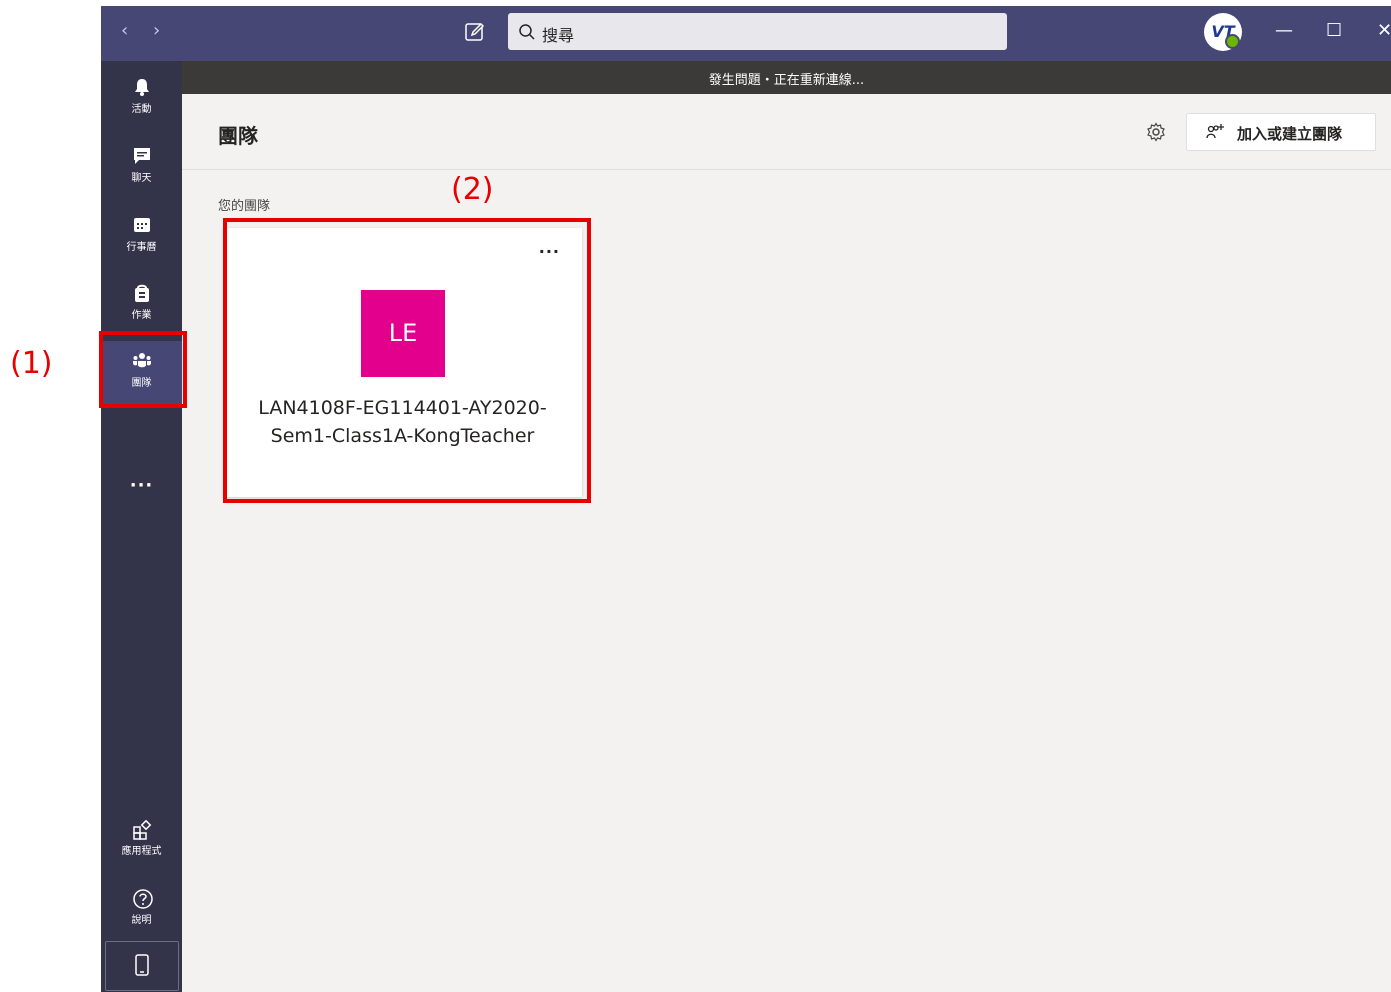  What do you see at coordinates (142, 225) in the screenshot?
I see `calendar-icon` at bounding box center [142, 225].